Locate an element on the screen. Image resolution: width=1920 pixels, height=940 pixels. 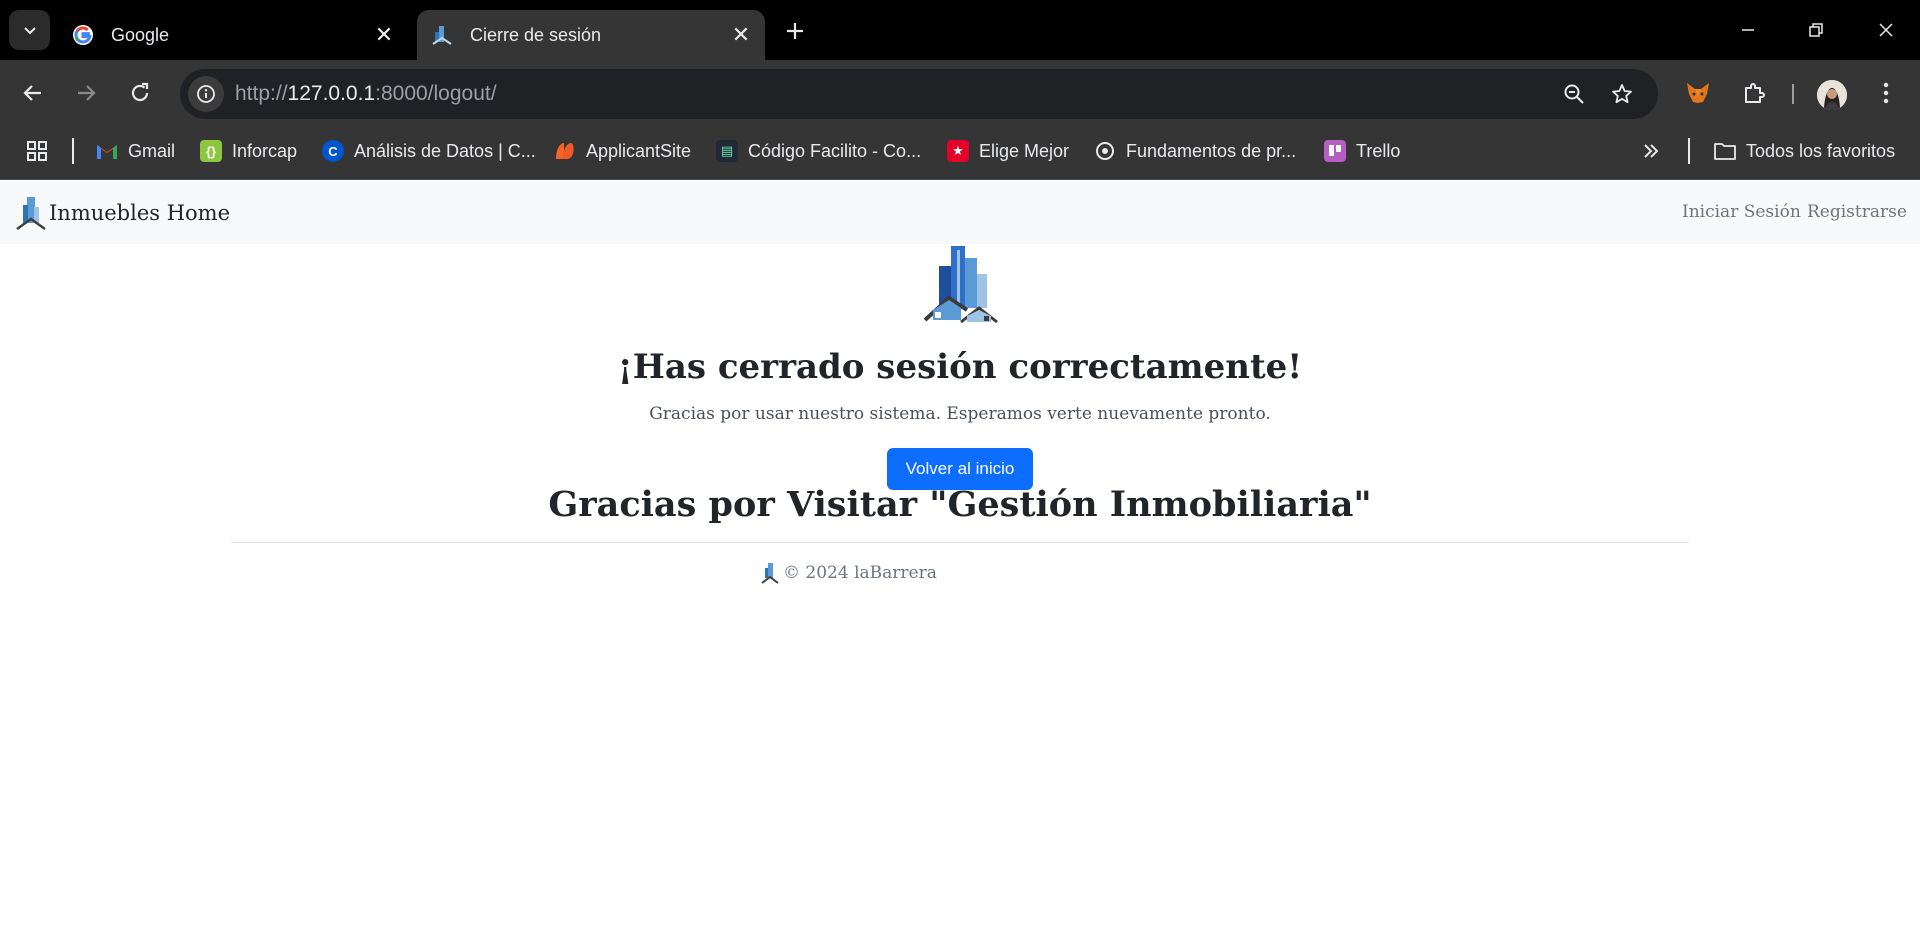
logout-heading: ¡Has cerrado sesión correctamente! is located at coordinates (960, 367).